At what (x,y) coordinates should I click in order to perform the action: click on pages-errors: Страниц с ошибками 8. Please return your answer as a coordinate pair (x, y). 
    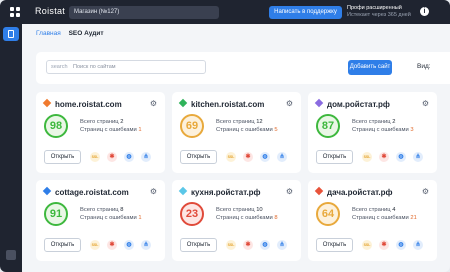
    Looking at the image, I should click on (247, 218).